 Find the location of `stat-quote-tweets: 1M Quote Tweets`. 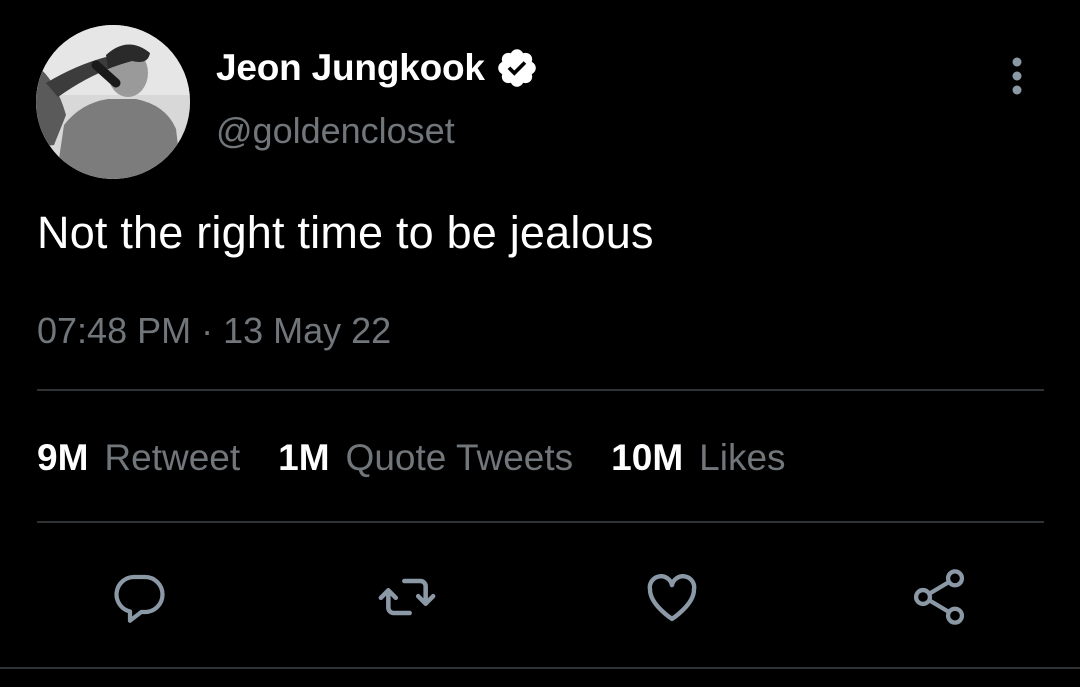

stat-quote-tweets: 1M Quote Tweets is located at coordinates (425, 458).